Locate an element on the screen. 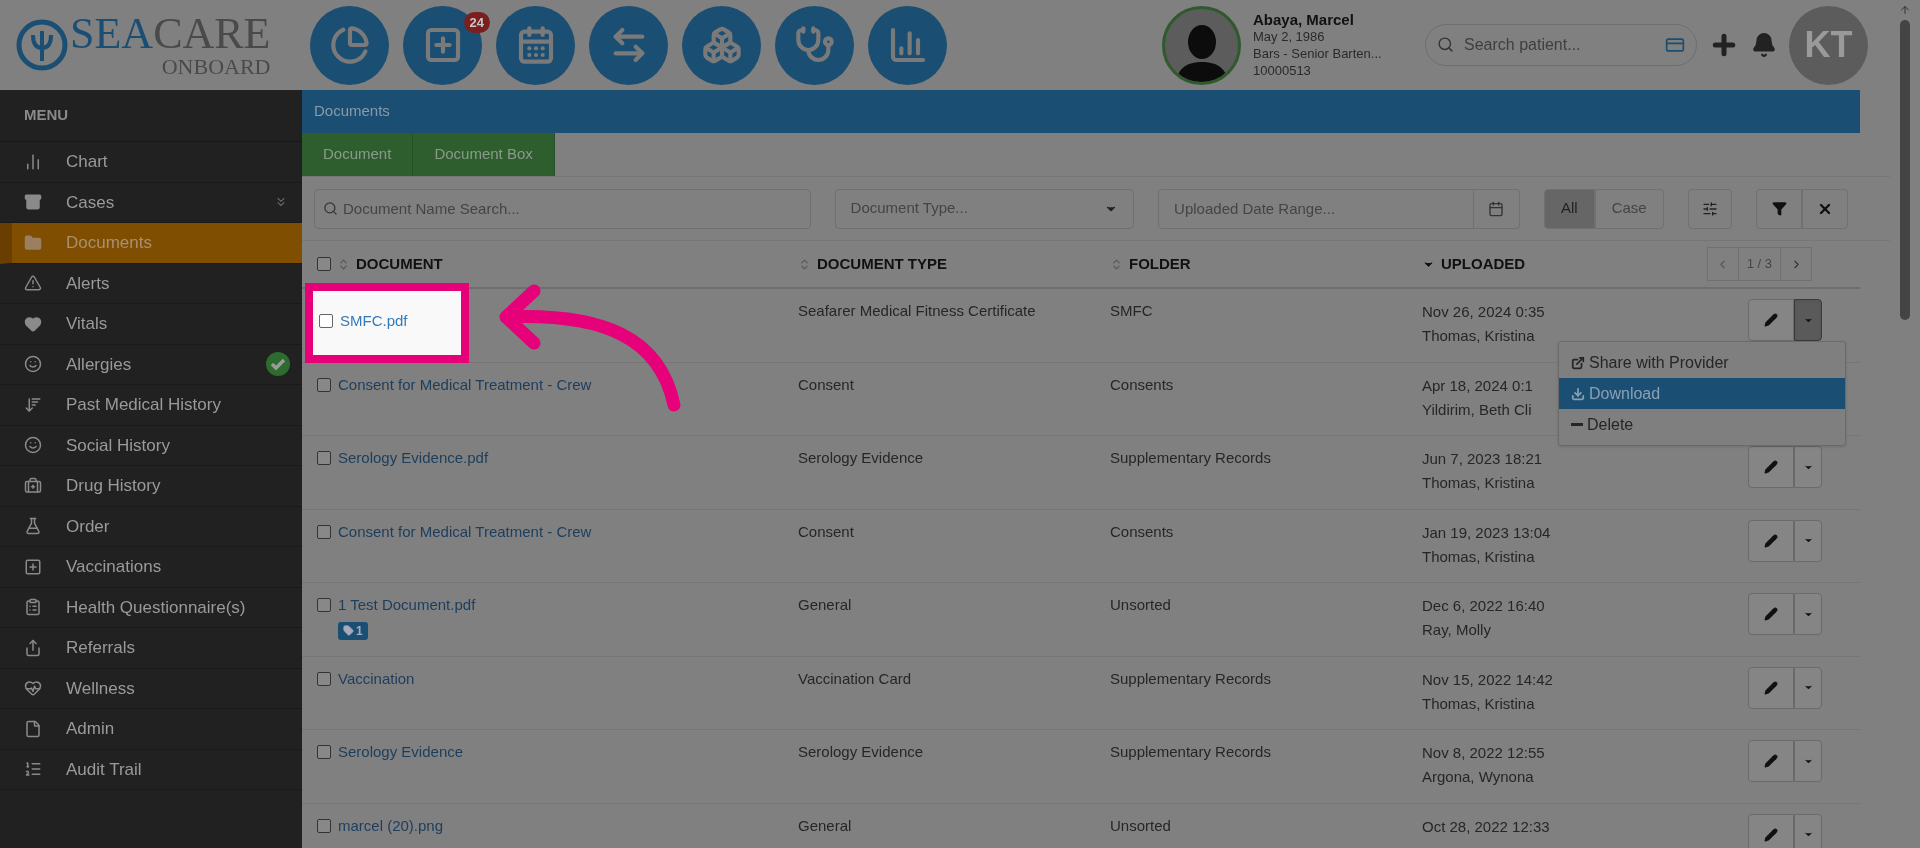  menu-item: Delete is located at coordinates (1702, 424).